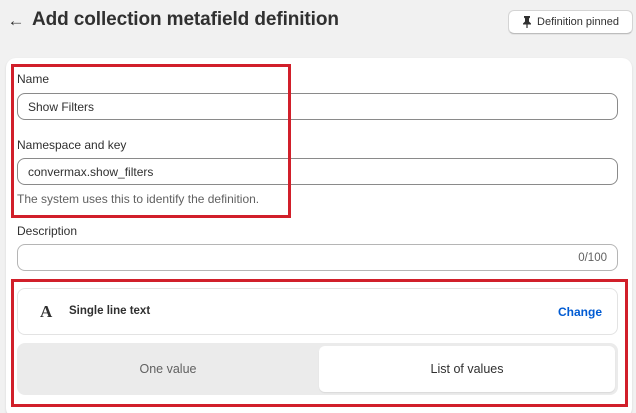  What do you see at coordinates (168, 369) in the screenshot?
I see `one-value-option: One value` at bounding box center [168, 369].